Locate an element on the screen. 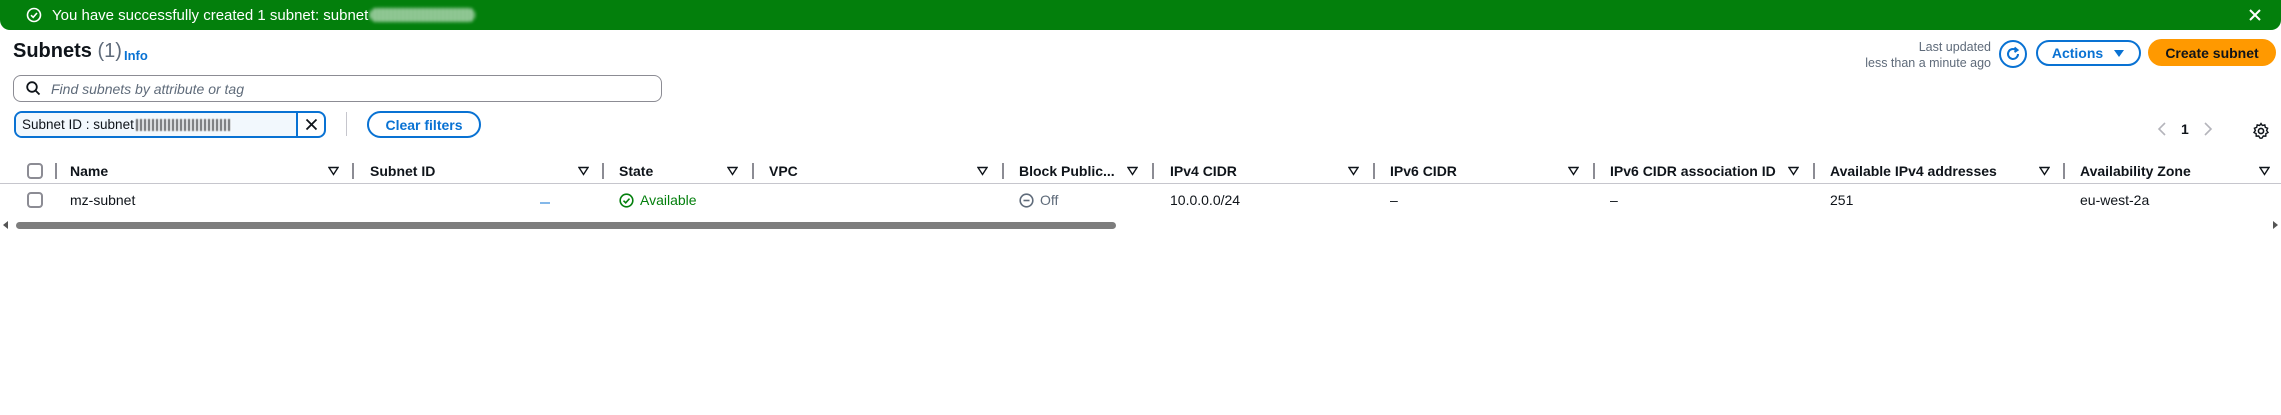  scroll-left-arrow is located at coordinates (5, 225).